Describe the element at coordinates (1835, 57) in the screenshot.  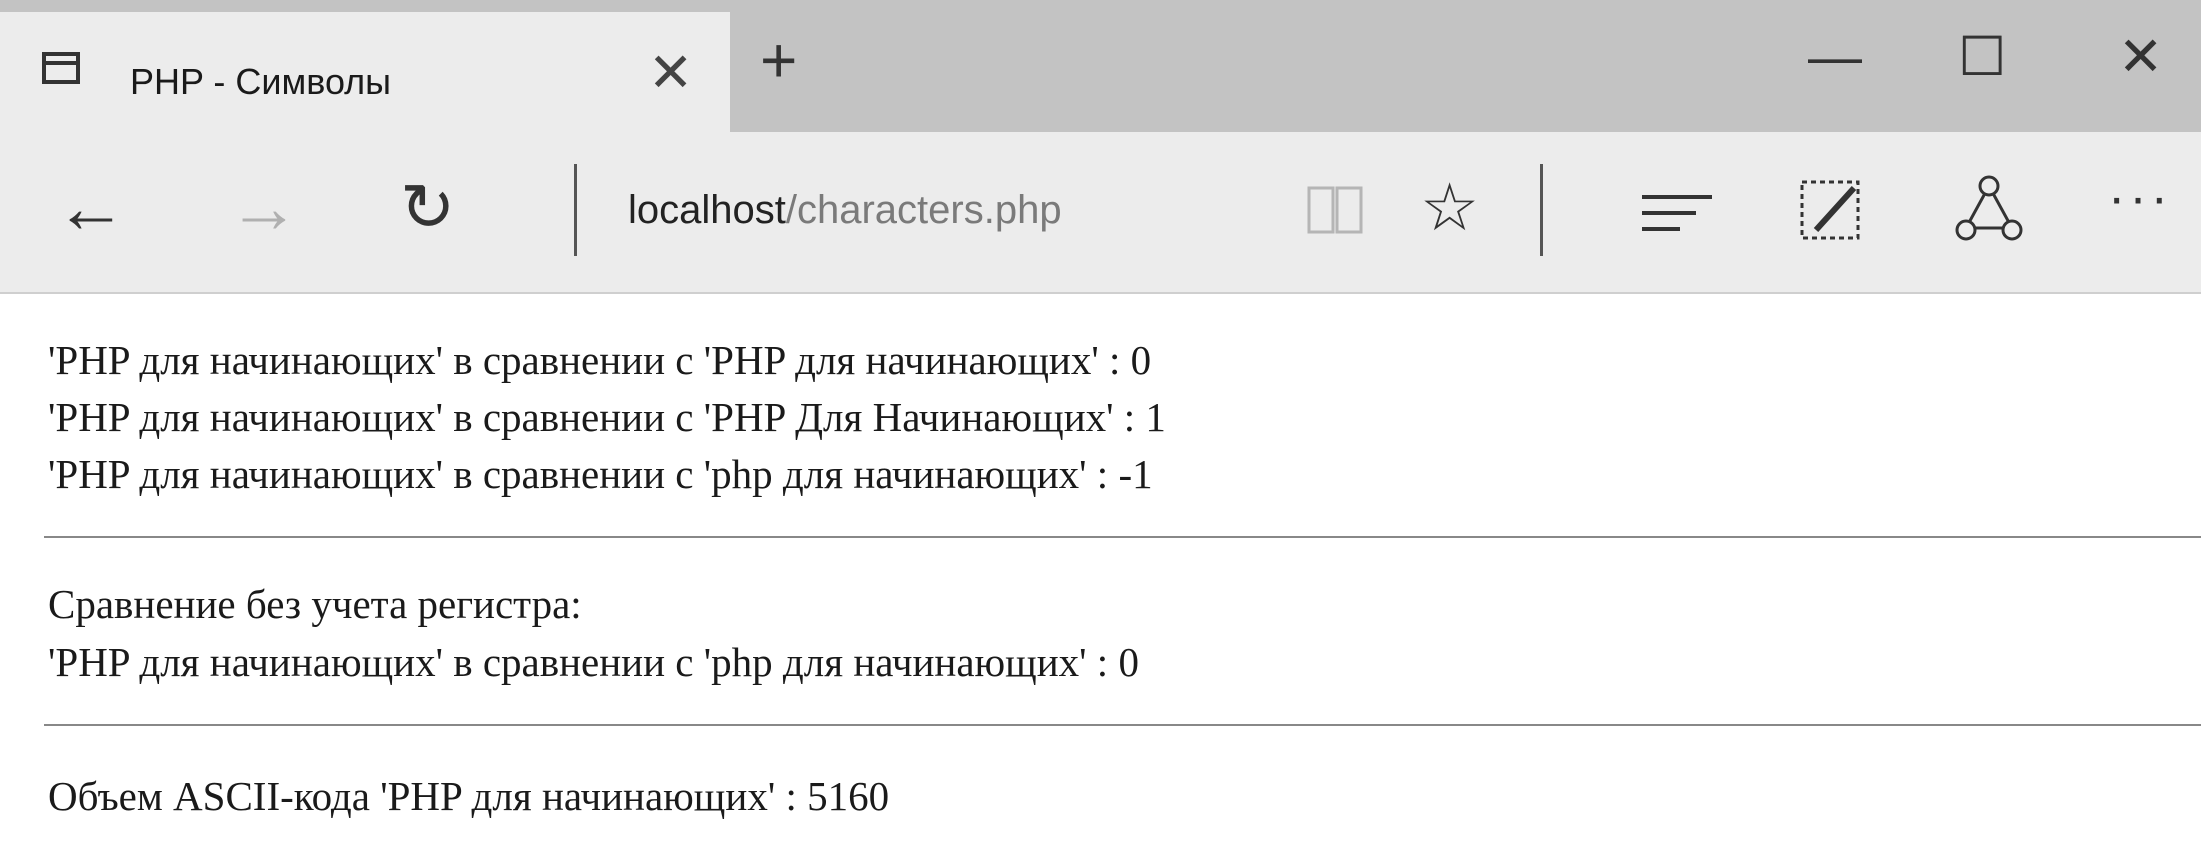
I see `minimize-icon: —` at that location.